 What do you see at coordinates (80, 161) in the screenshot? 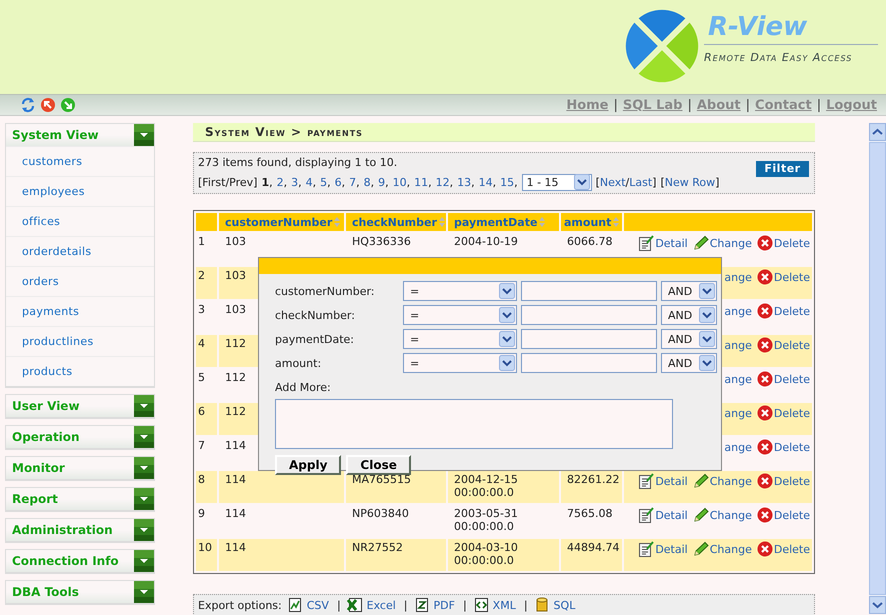
I see `sidebar-item: customers` at bounding box center [80, 161].